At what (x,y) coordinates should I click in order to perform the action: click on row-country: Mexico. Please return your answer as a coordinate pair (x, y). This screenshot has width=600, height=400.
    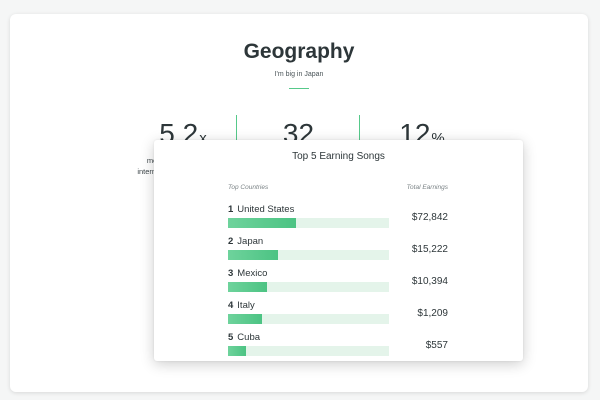
    Looking at the image, I should click on (252, 273).